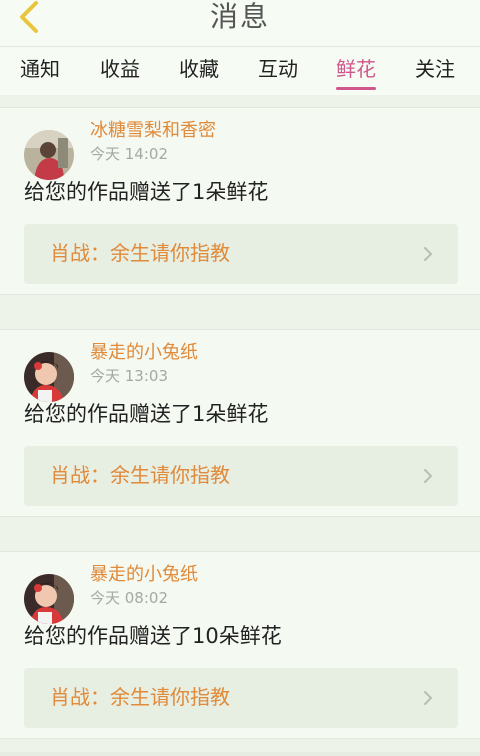  What do you see at coordinates (278, 69) in the screenshot?
I see `tab-interactions: 互动` at bounding box center [278, 69].